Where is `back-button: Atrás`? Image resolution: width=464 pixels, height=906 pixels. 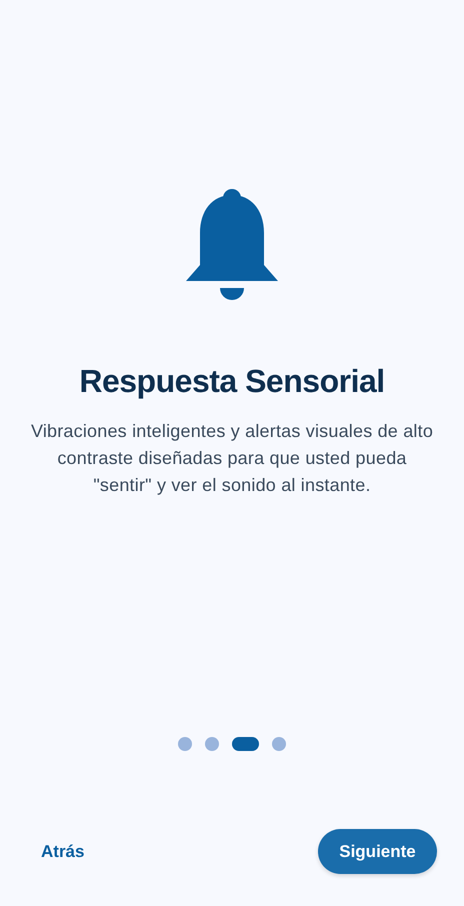 back-button: Atrás is located at coordinates (62, 852).